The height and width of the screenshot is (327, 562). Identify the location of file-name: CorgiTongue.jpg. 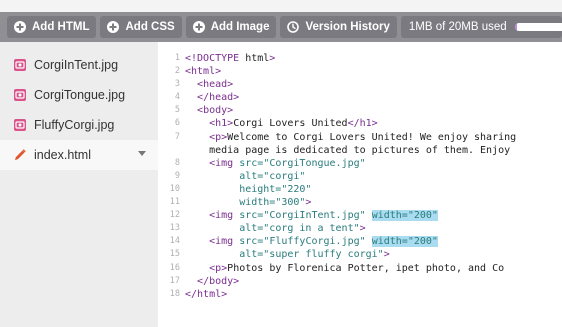
(80, 95).